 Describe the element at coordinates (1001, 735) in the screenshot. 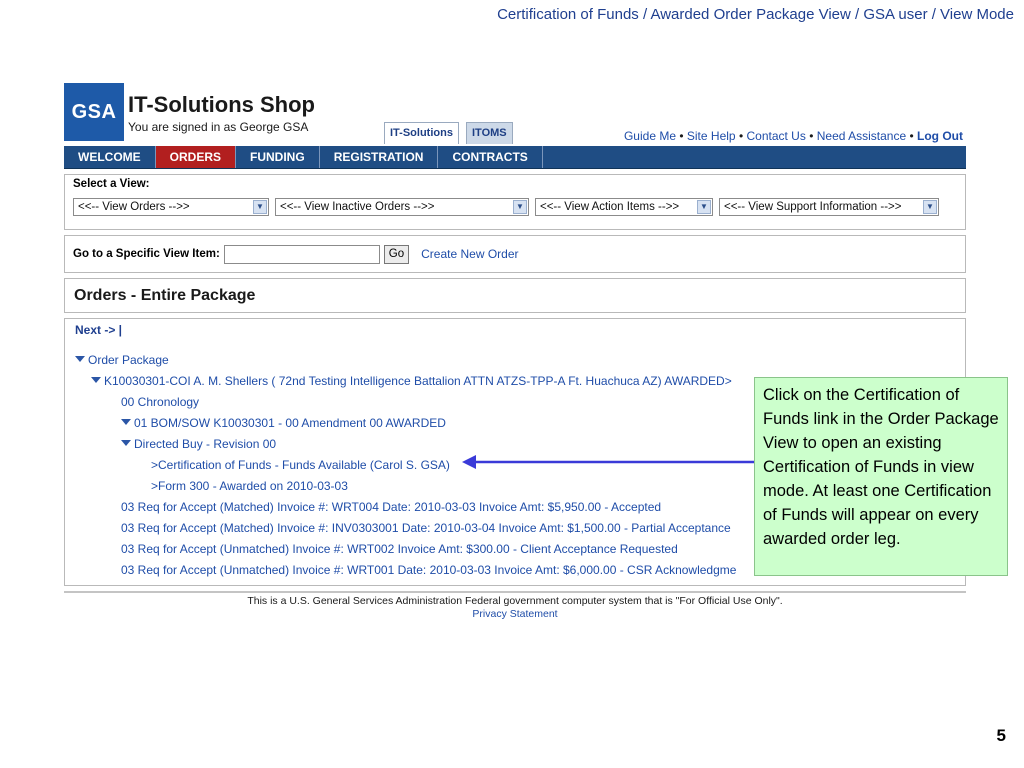

I see `slide-number: 5` at that location.